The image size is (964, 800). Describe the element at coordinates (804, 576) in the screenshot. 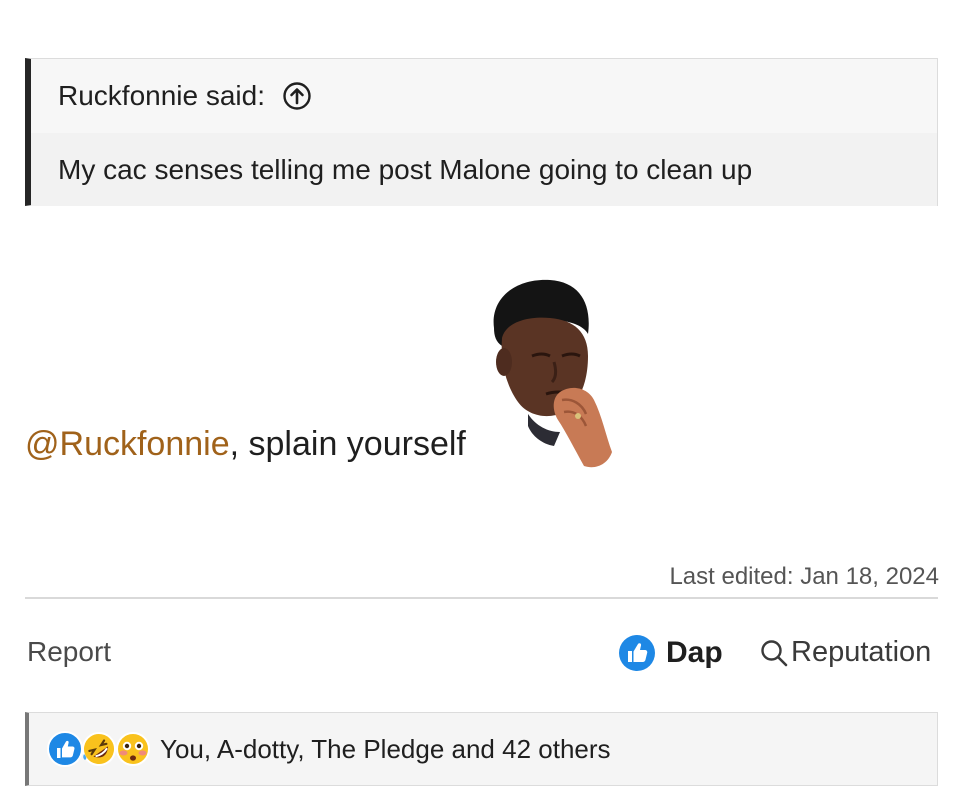

I see `last-edited-label: Last edited: Jan 18, 2024` at that location.